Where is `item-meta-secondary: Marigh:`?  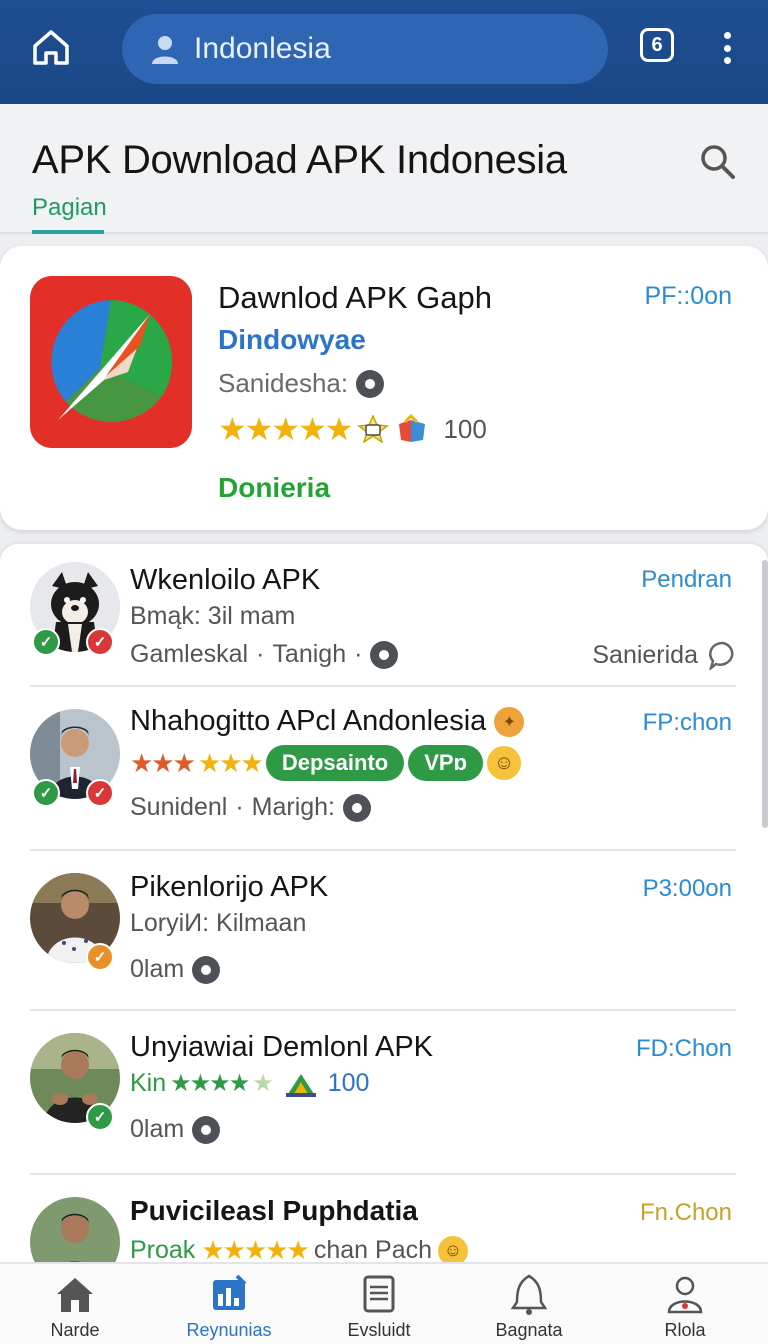
item-meta-secondary: Marigh: is located at coordinates (293, 807).